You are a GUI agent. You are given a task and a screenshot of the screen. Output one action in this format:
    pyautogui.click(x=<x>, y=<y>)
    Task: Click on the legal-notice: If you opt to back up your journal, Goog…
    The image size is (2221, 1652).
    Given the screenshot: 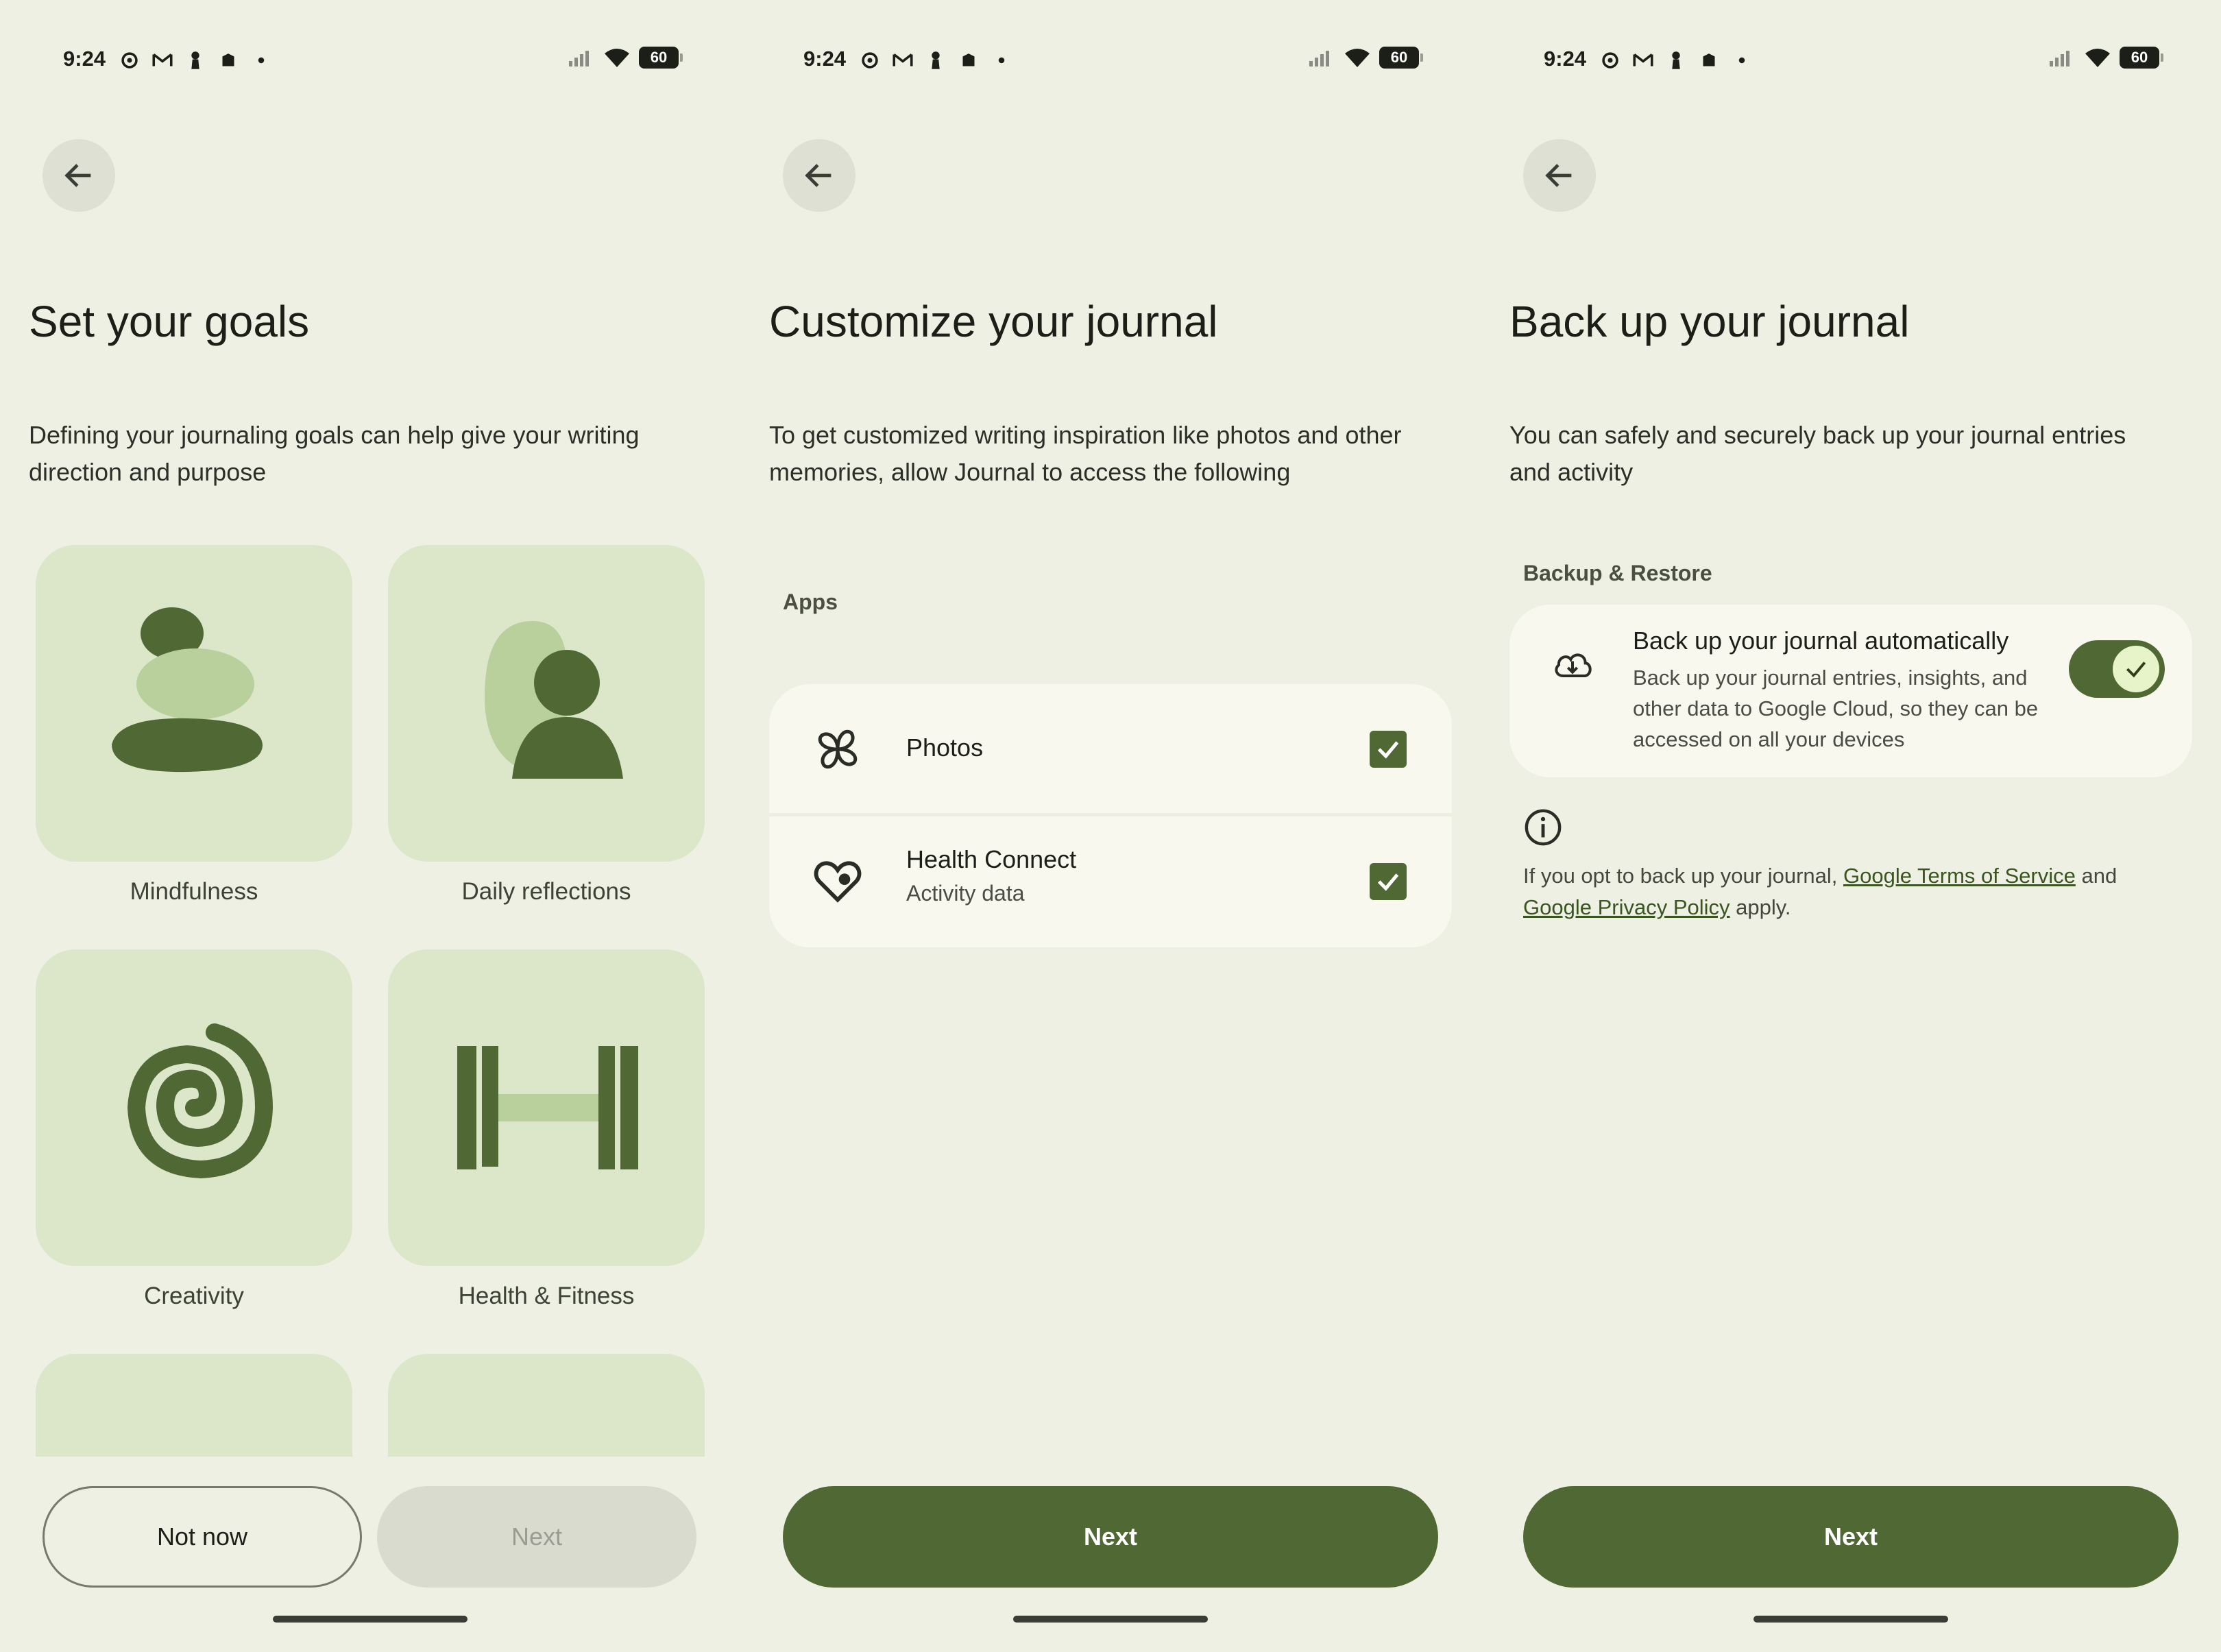 What is the action you would take?
    pyautogui.click(x=1852, y=891)
    